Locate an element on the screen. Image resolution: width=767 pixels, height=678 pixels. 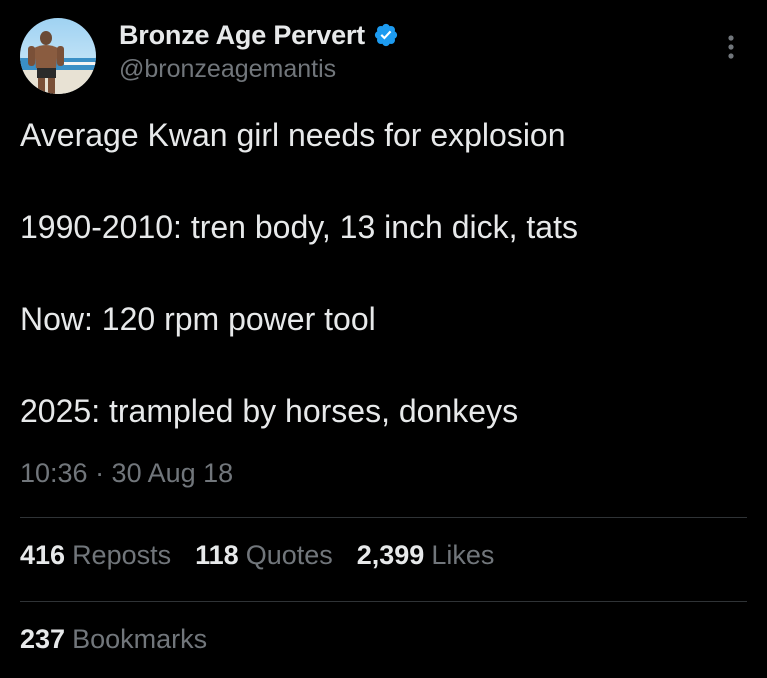
quotes-count: 118 is located at coordinates (217, 555).